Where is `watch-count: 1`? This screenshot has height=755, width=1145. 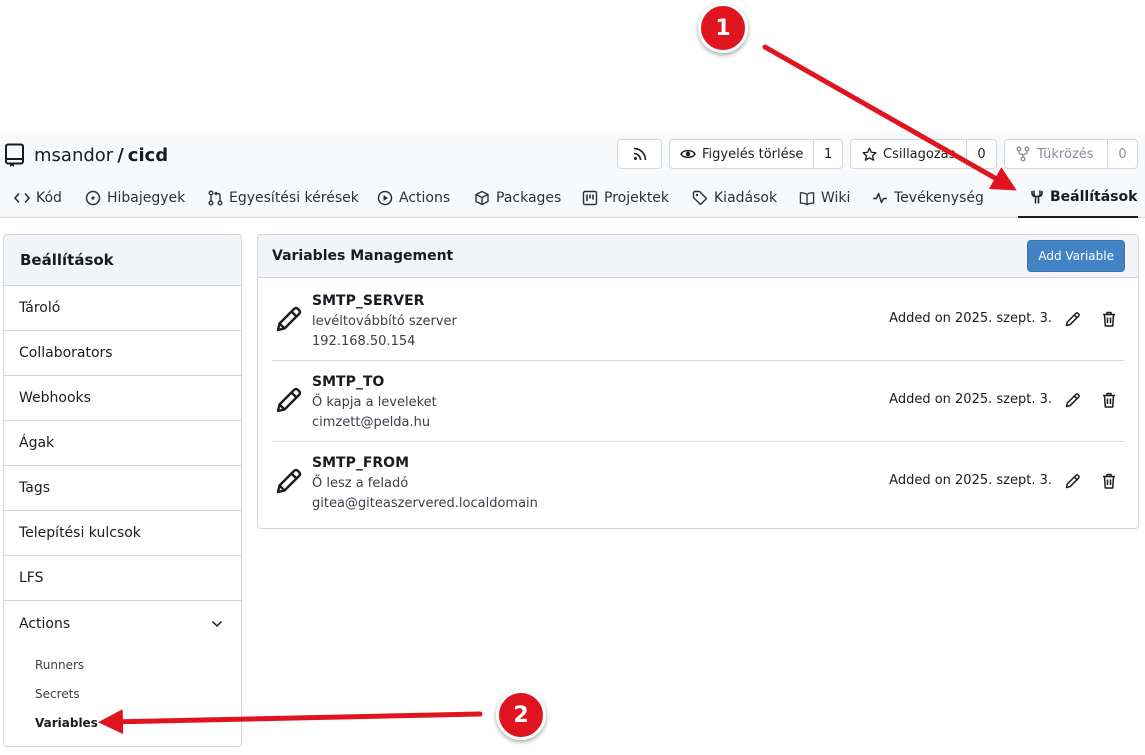
watch-count: 1 is located at coordinates (827, 154).